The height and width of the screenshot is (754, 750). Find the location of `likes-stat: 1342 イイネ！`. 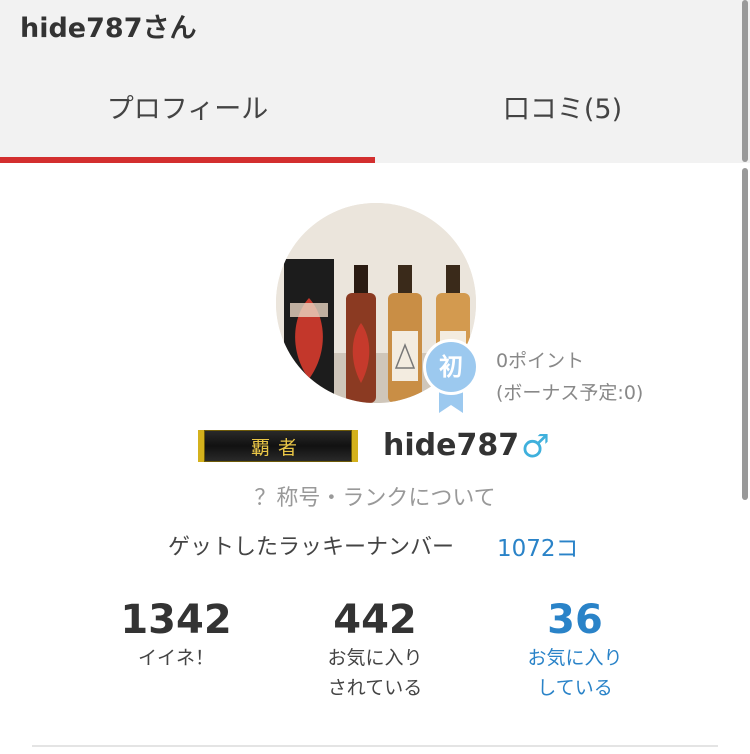

likes-stat: 1342 イイネ！ is located at coordinates (176, 635).